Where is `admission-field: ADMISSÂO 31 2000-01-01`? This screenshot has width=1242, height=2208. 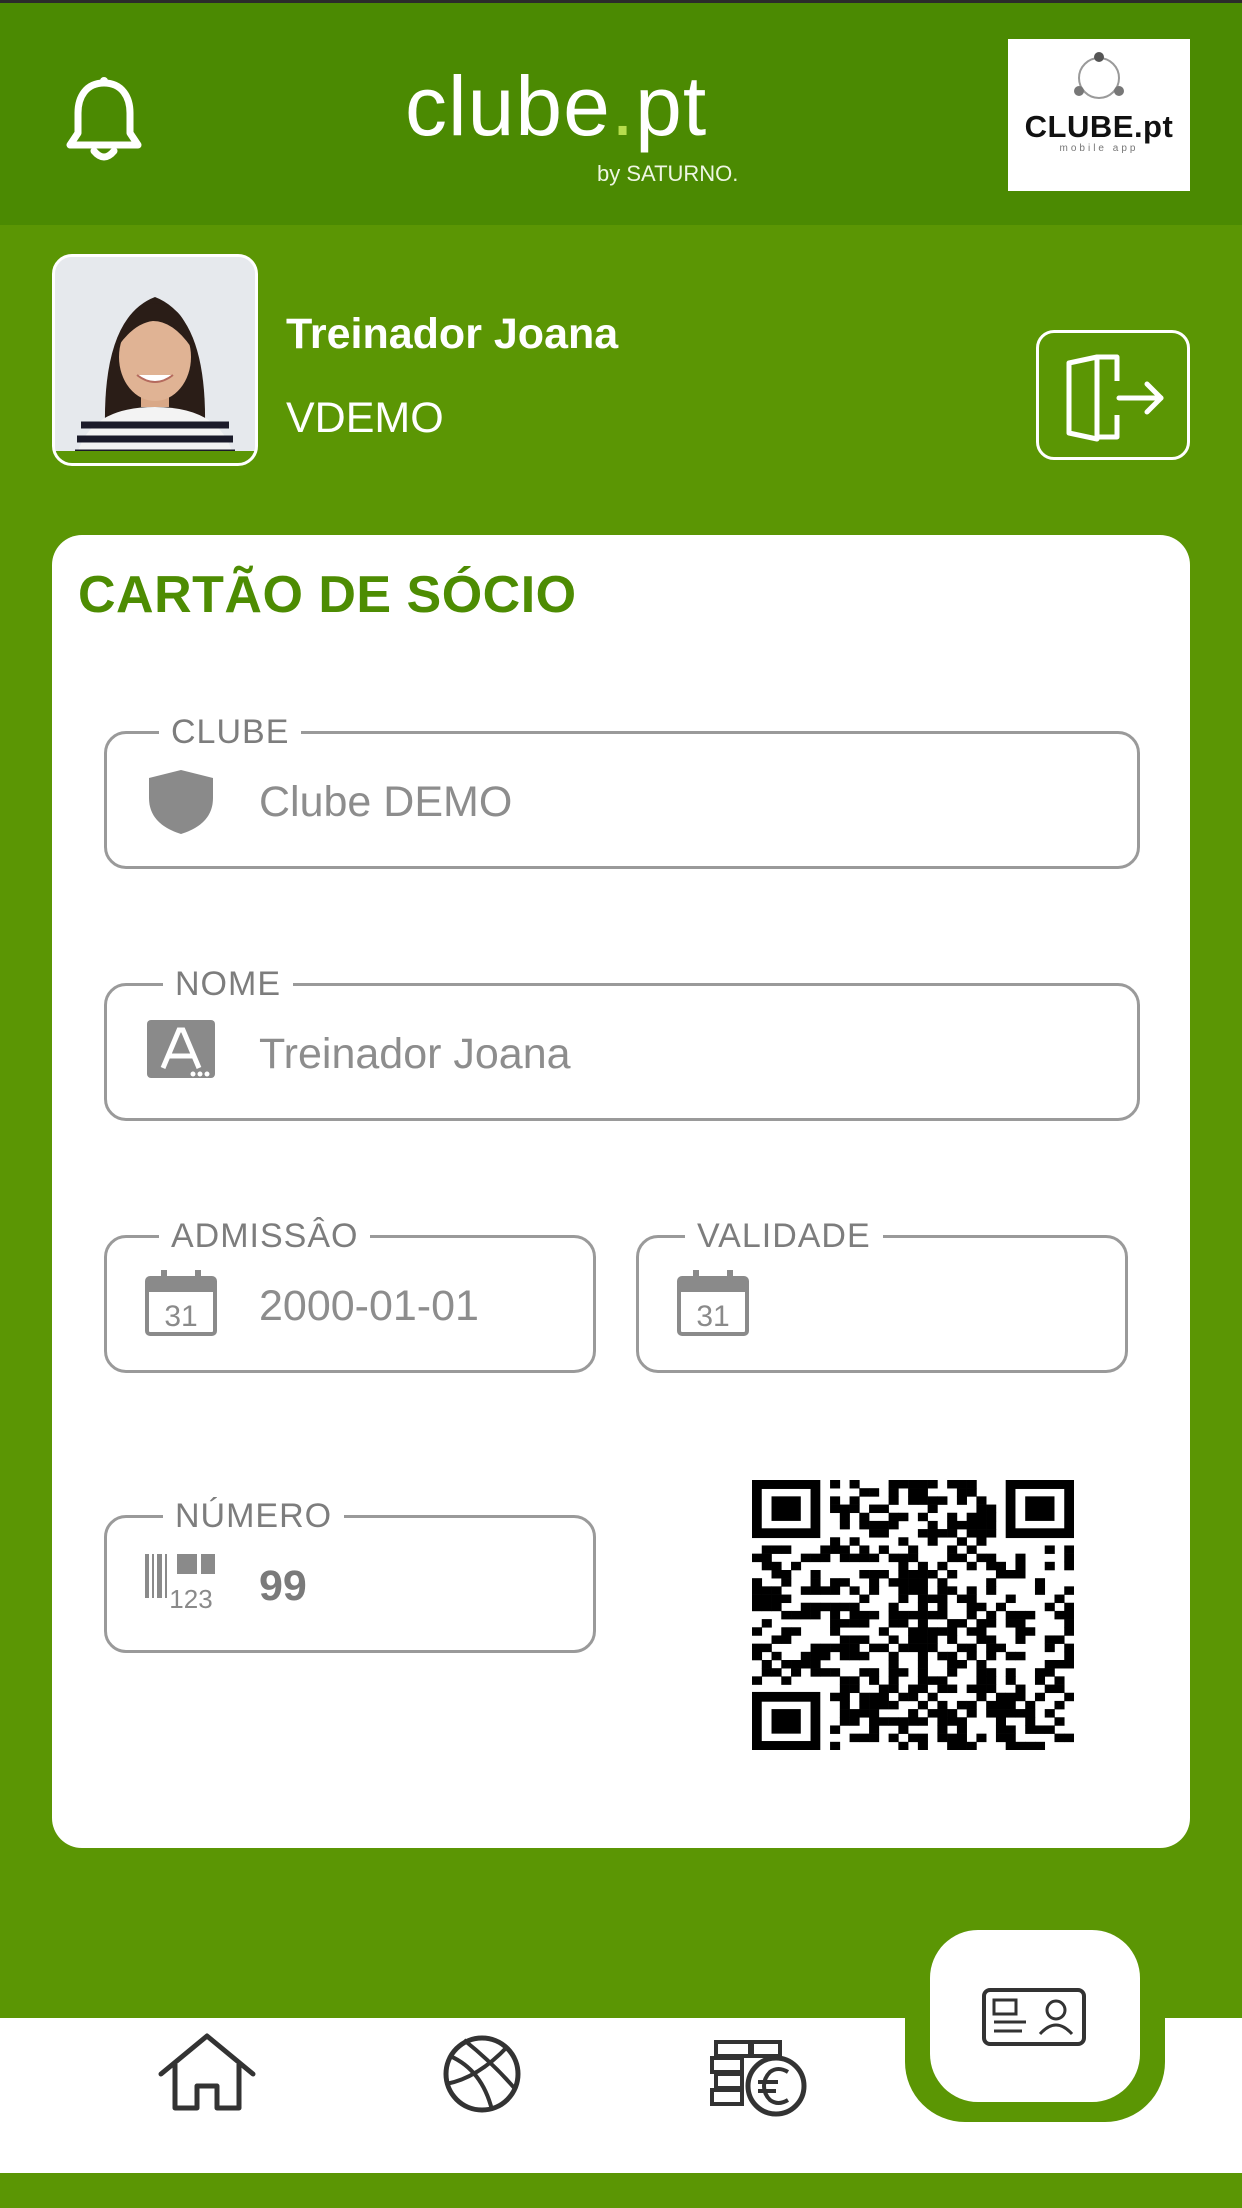
admission-field: ADMISSÂO 31 2000-01-01 is located at coordinates (350, 1294).